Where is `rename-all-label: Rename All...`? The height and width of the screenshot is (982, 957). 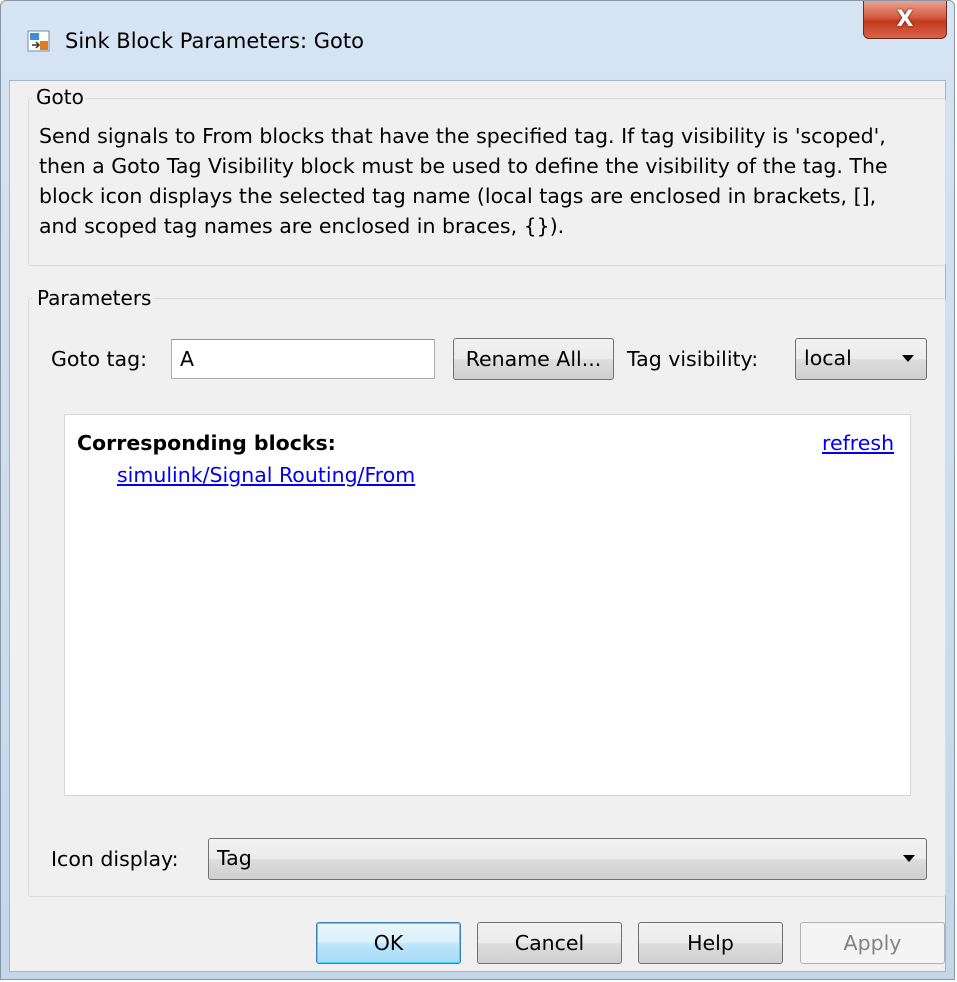
rename-all-label: Rename All... is located at coordinates (533, 359).